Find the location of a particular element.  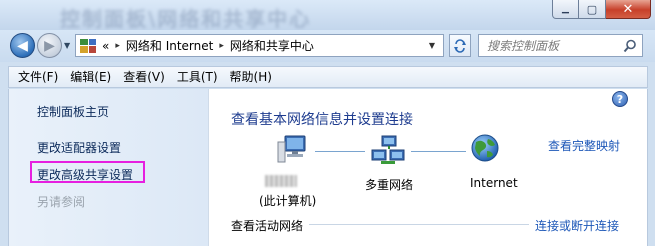

this-computer-node is located at coordinates (295, 151).